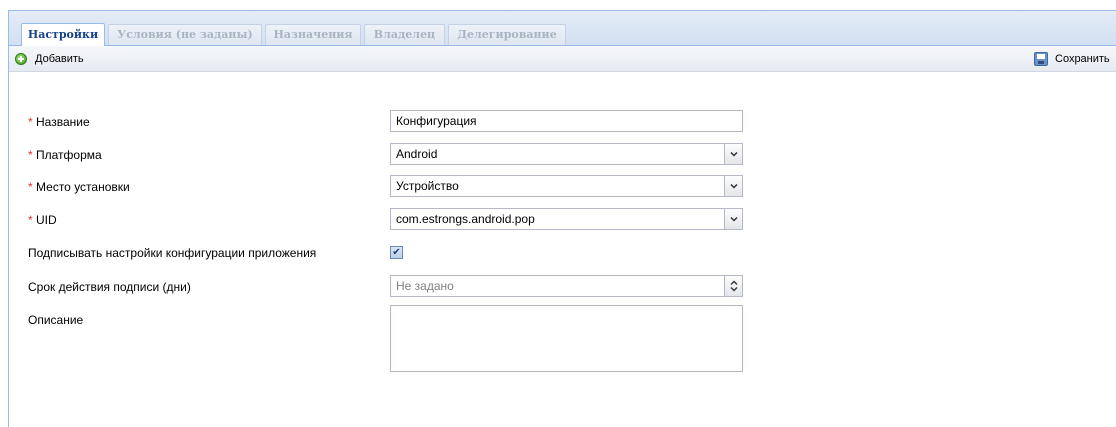 This screenshot has height=427, width=1116. Describe the element at coordinates (1082, 59) in the screenshot. I see `save-button-label: Сохранить` at that location.